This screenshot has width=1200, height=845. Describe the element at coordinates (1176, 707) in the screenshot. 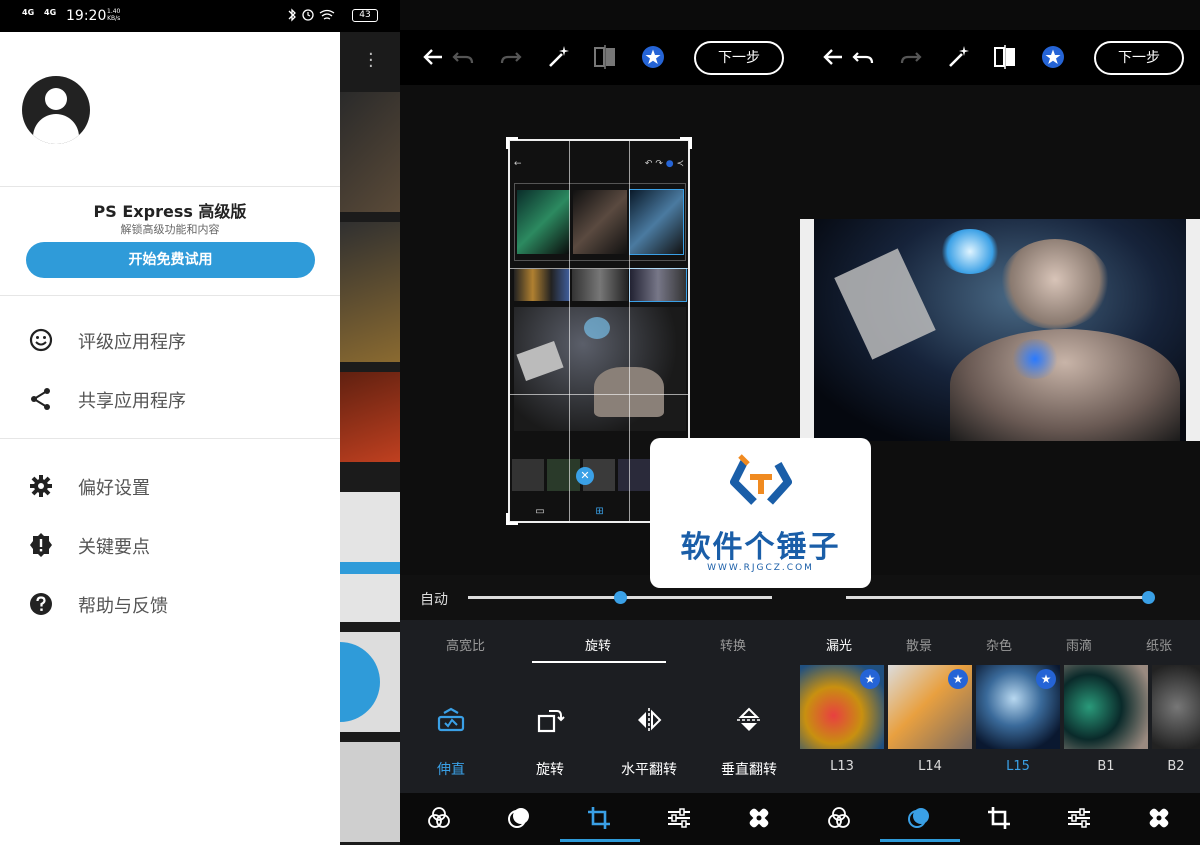

I see `filter-thumbnail-b2` at that location.